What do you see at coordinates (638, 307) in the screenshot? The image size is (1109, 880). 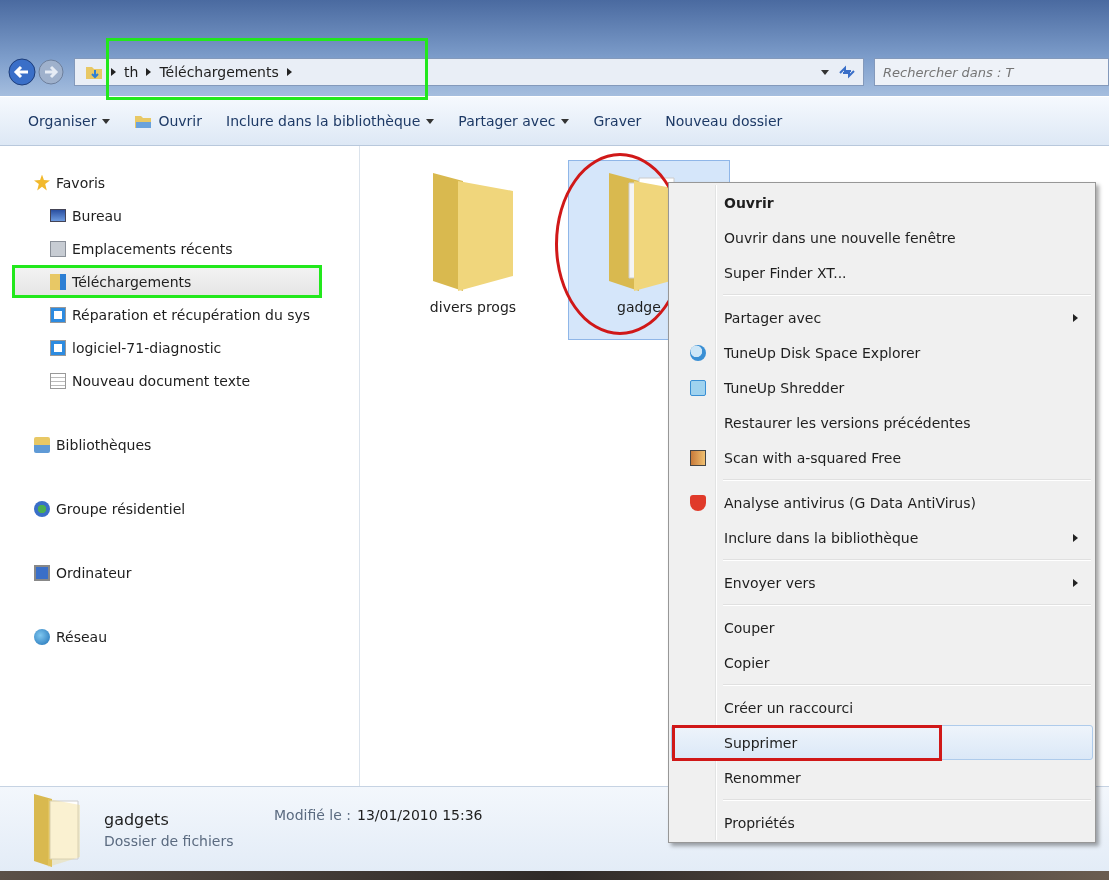 I see `folder-name: gadge` at bounding box center [638, 307].